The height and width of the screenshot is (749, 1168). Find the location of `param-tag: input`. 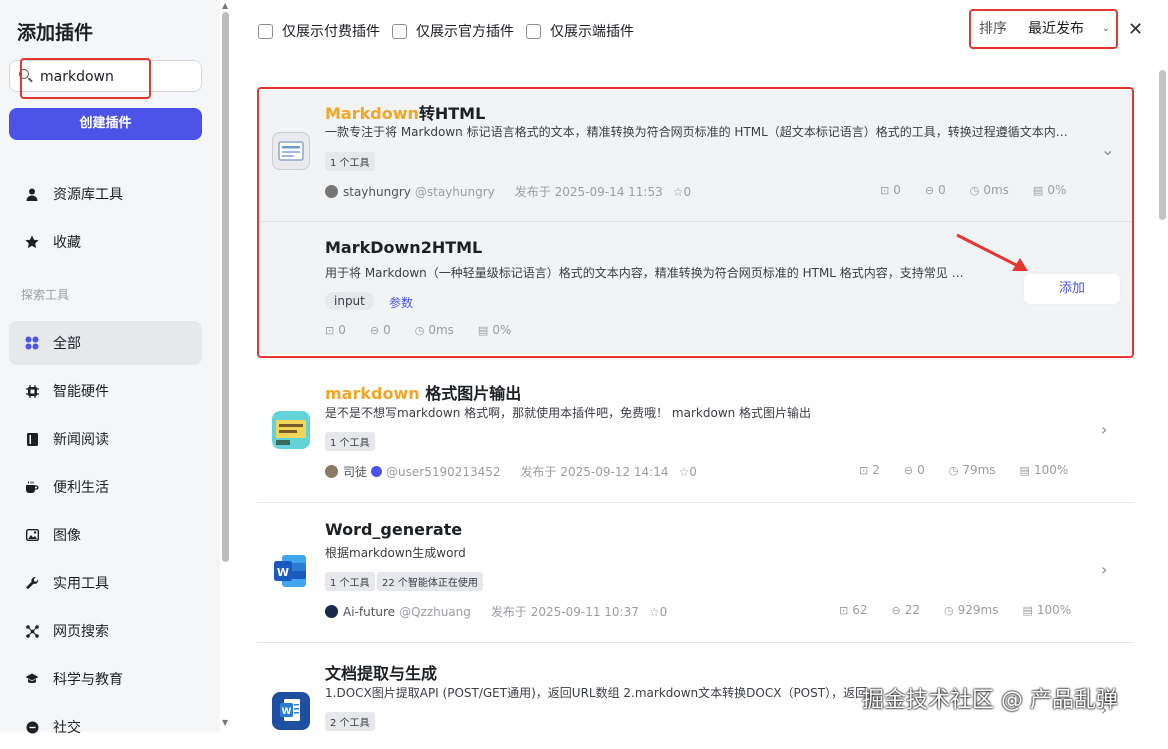

param-tag: input is located at coordinates (349, 301).